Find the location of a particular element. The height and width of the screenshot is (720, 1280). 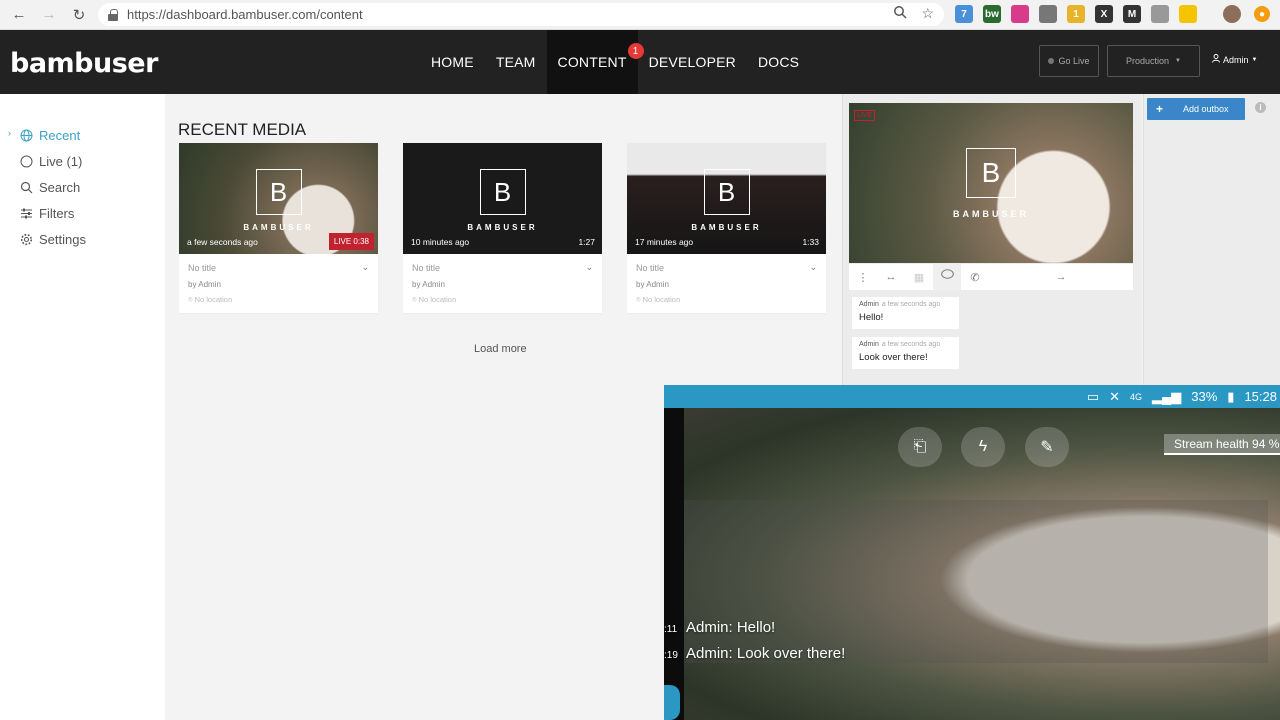

phone-chat-time: :11 is located at coordinates (671, 629).